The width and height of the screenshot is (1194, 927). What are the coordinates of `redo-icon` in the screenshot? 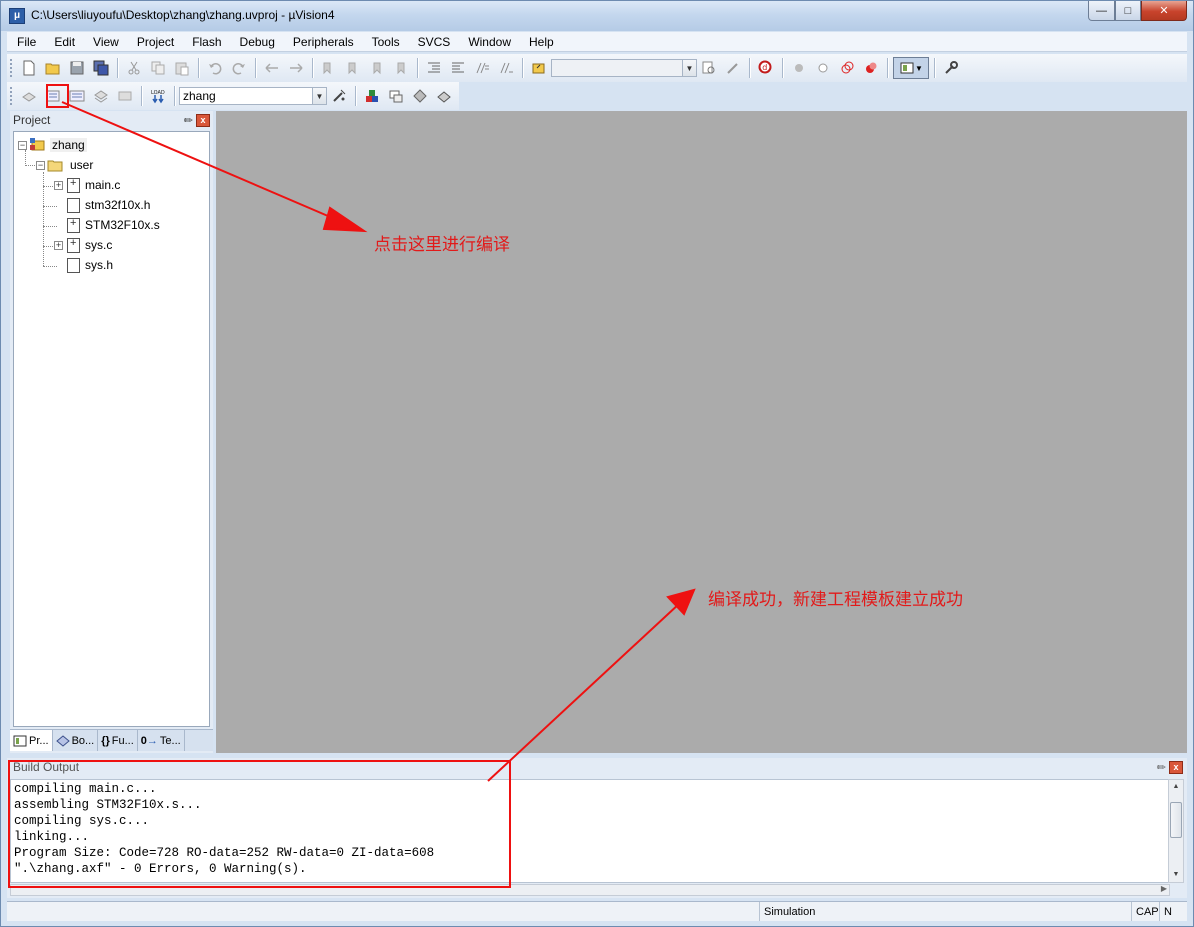 It's located at (239, 68).